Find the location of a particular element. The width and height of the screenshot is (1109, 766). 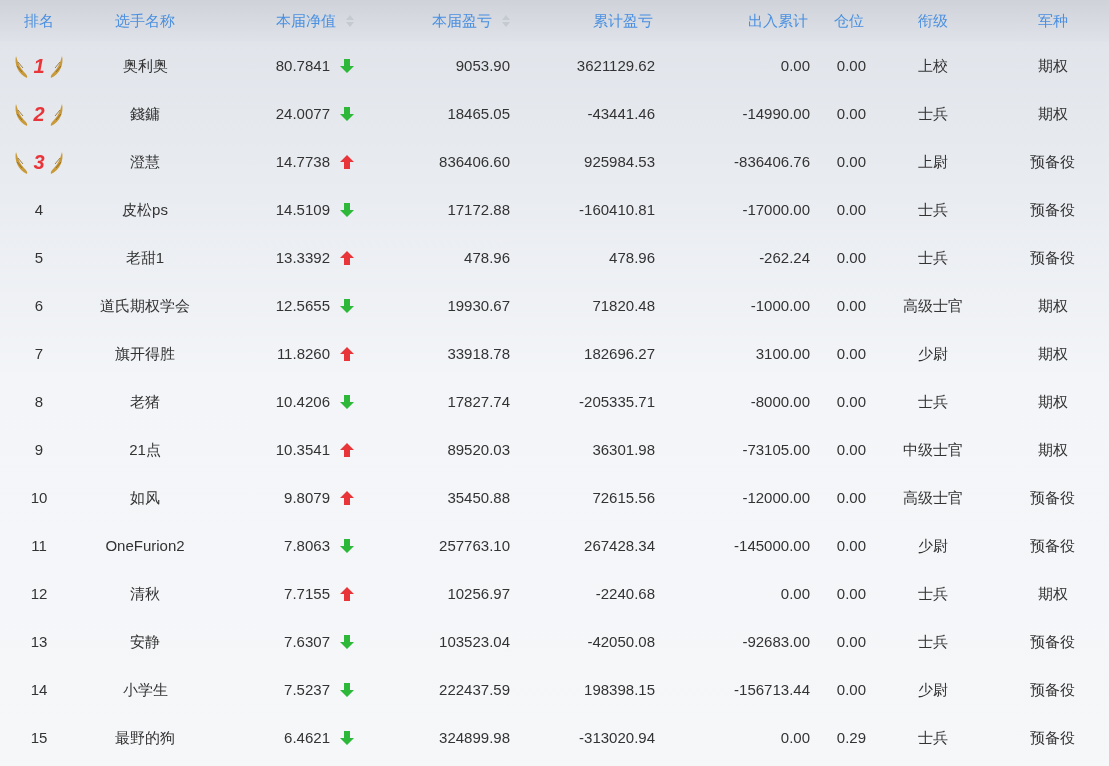

player-name: 清秋 is located at coordinates (145, 593).